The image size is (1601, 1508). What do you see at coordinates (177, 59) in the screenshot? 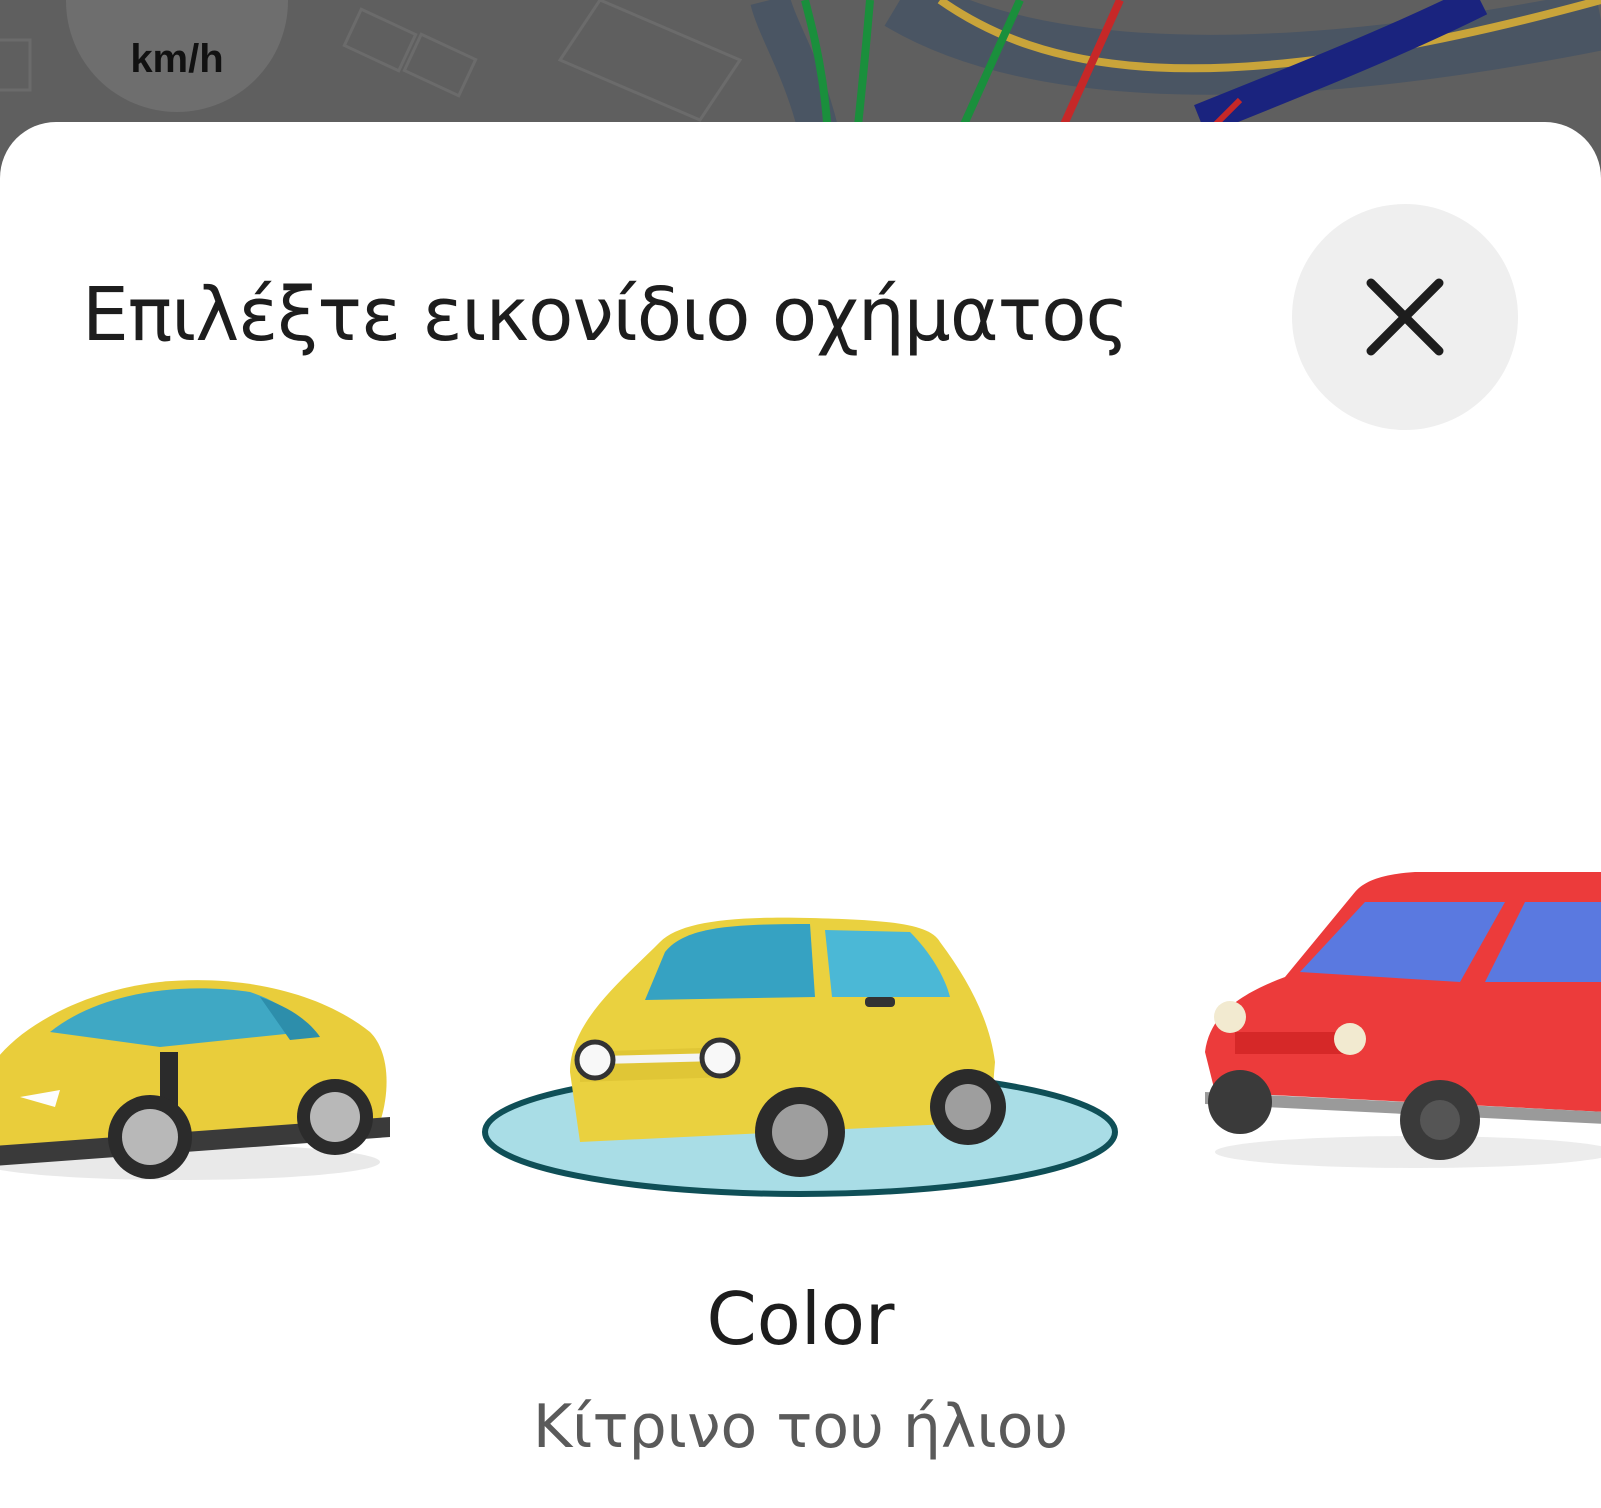
I see `speed-unit-label: km/h` at bounding box center [177, 59].